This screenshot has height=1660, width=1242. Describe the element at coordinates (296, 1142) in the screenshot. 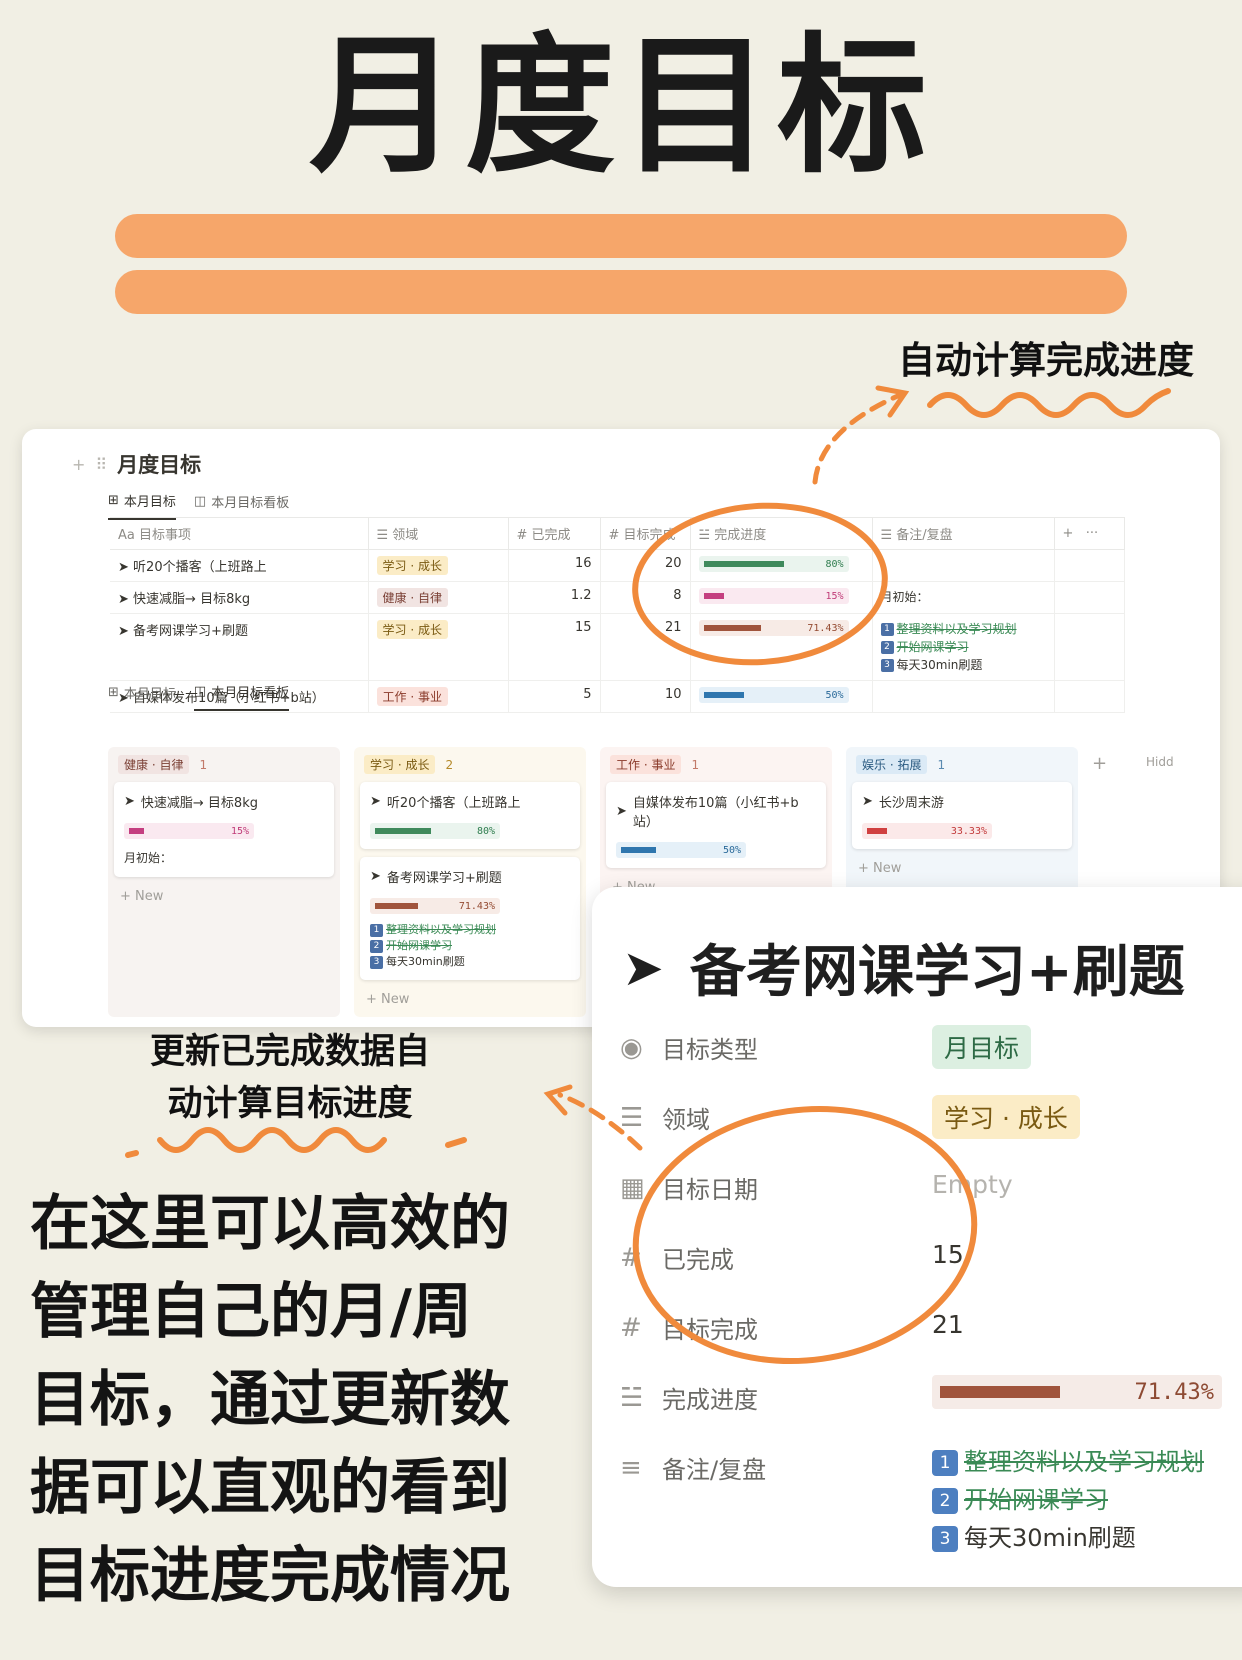

I see `squiggle-mid` at that location.